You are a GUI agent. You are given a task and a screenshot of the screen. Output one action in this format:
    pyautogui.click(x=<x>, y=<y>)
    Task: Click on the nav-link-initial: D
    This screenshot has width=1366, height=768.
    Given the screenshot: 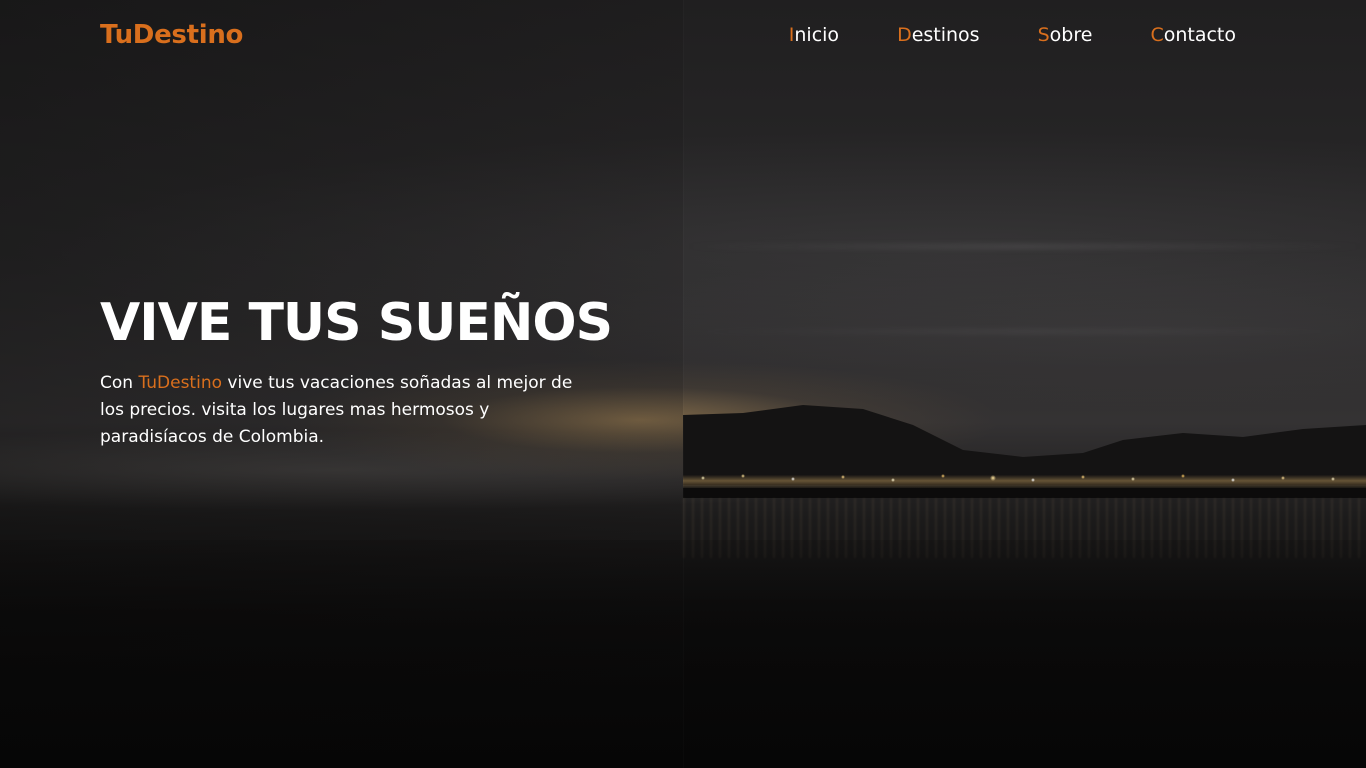 What is the action you would take?
    pyautogui.click(x=904, y=35)
    